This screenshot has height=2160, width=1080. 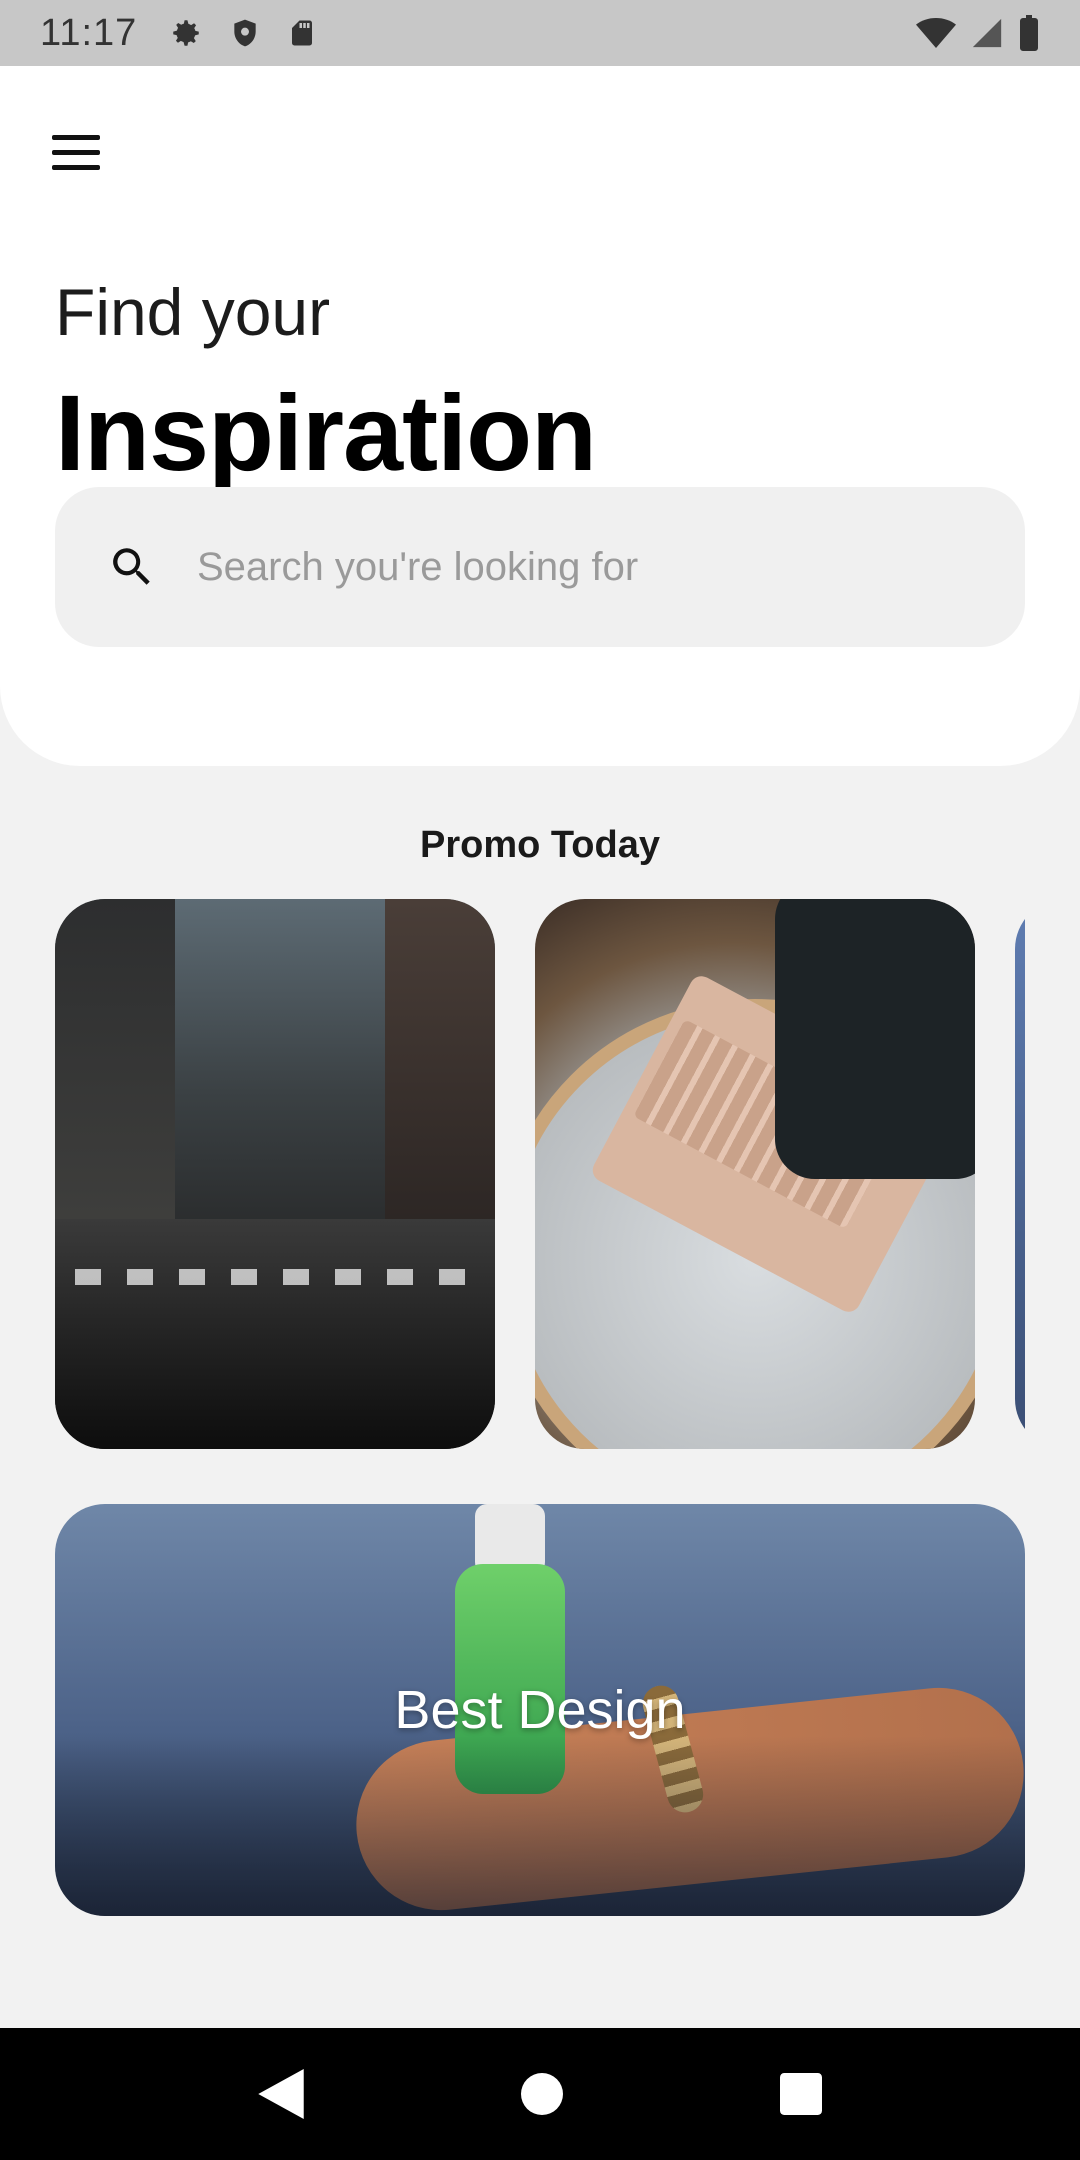 What do you see at coordinates (1020, 1174) in the screenshot?
I see `promo-card-partial` at bounding box center [1020, 1174].